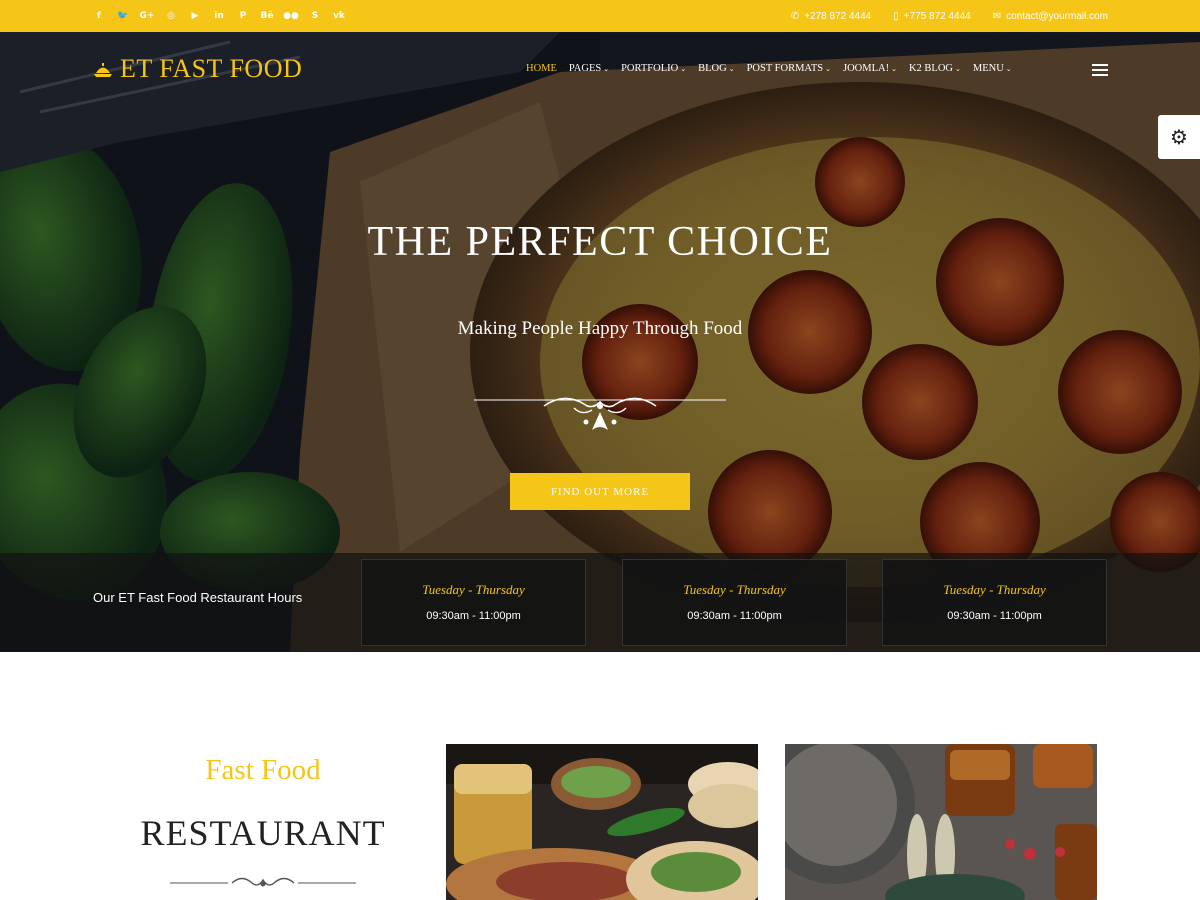 This screenshot has height=900, width=1200. Describe the element at coordinates (171, 16) in the screenshot. I see `dribbble-icon: ◎` at that location.